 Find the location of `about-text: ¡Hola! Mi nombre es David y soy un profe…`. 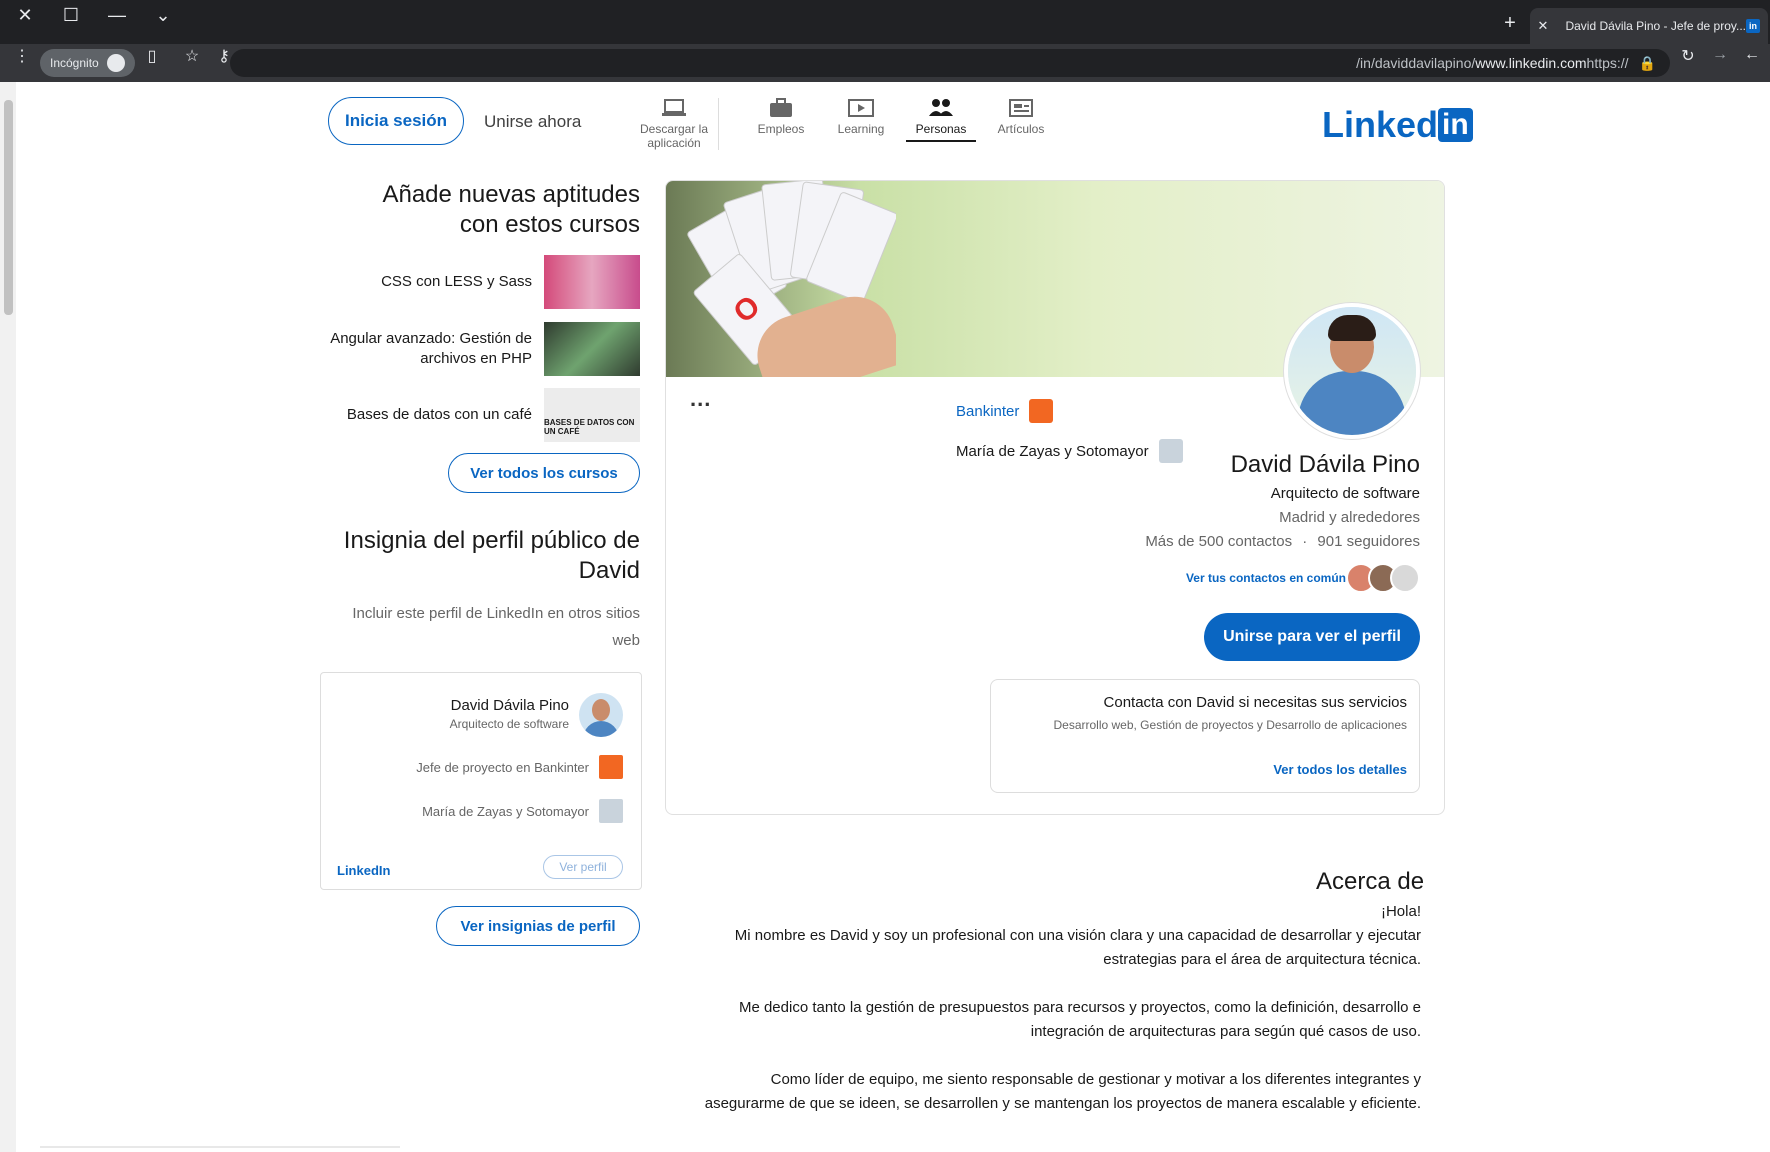

about-text: ¡Hola! Mi nombre es David y soy un profe… is located at coordinates (1058, 1020).